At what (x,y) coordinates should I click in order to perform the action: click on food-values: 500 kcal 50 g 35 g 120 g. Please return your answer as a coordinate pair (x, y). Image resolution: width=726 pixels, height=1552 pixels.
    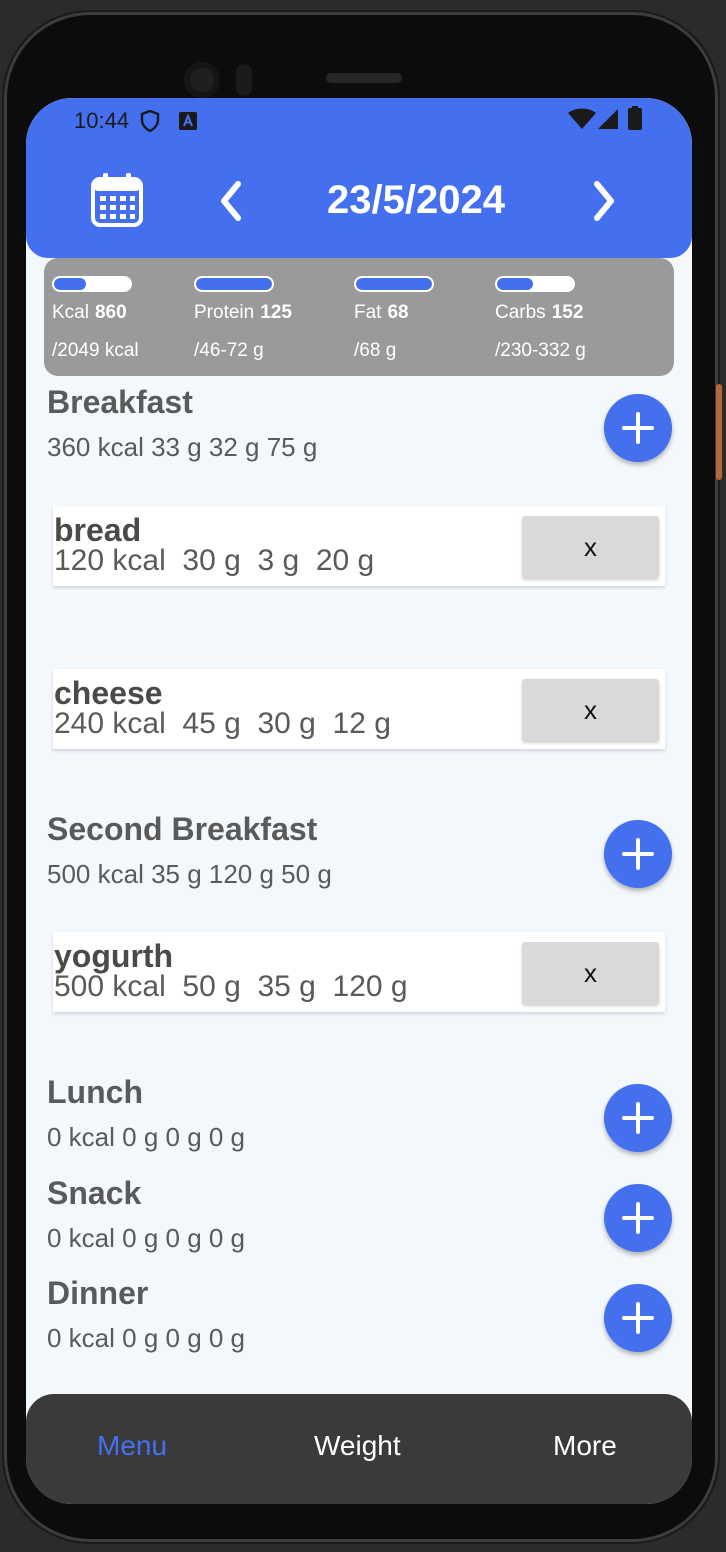
    Looking at the image, I should click on (231, 986).